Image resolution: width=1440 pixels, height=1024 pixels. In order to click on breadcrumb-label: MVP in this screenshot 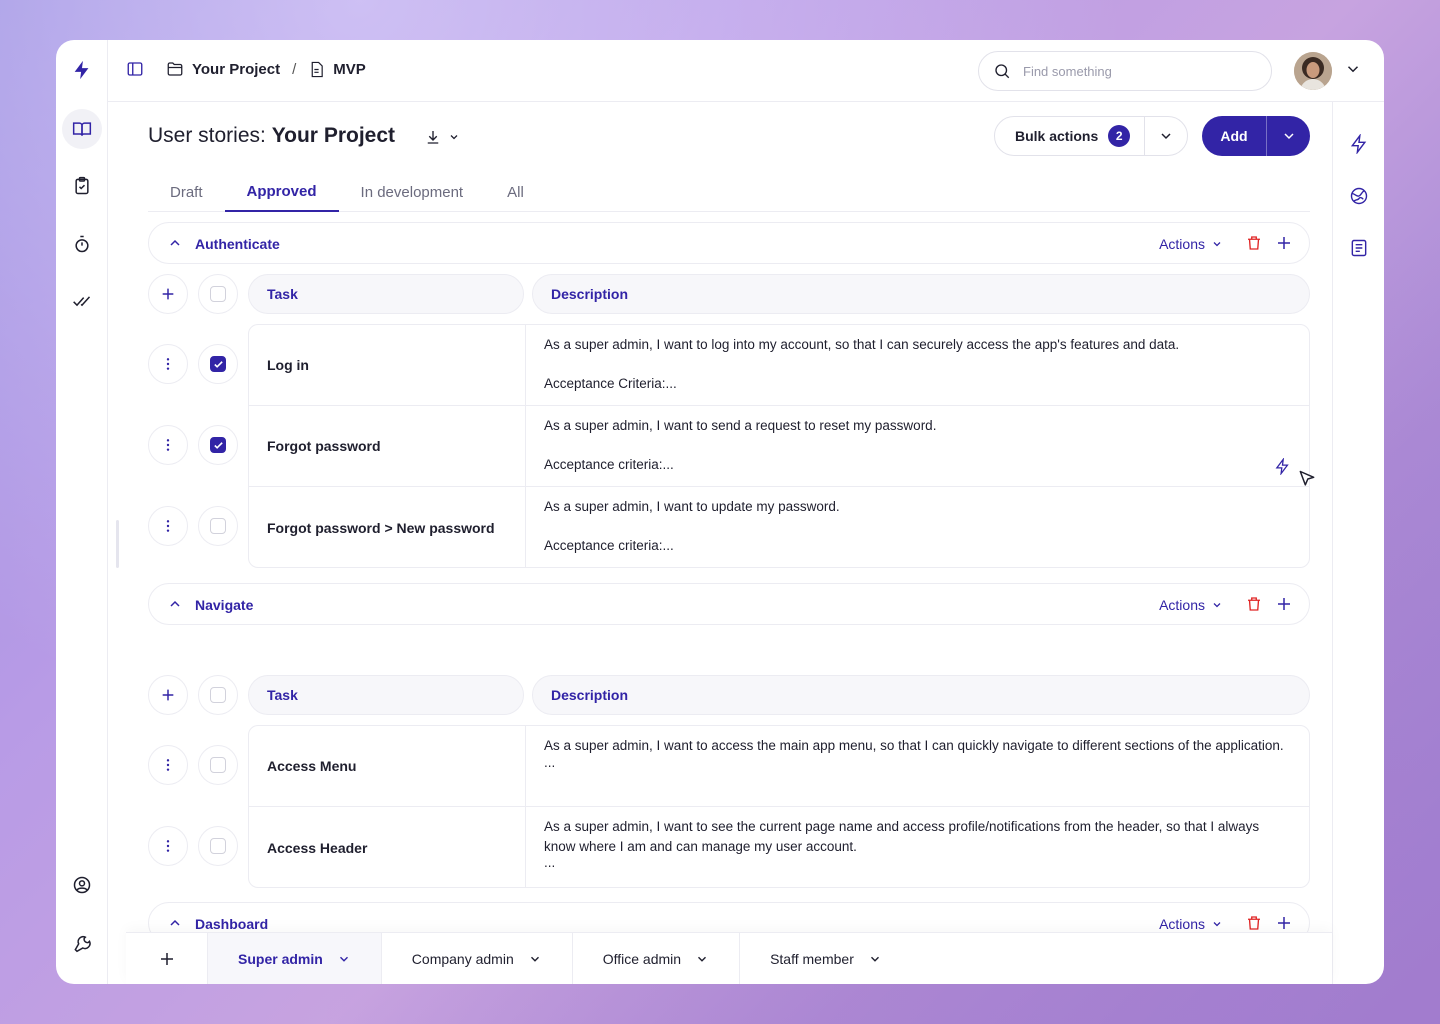, I will do `click(349, 69)`.